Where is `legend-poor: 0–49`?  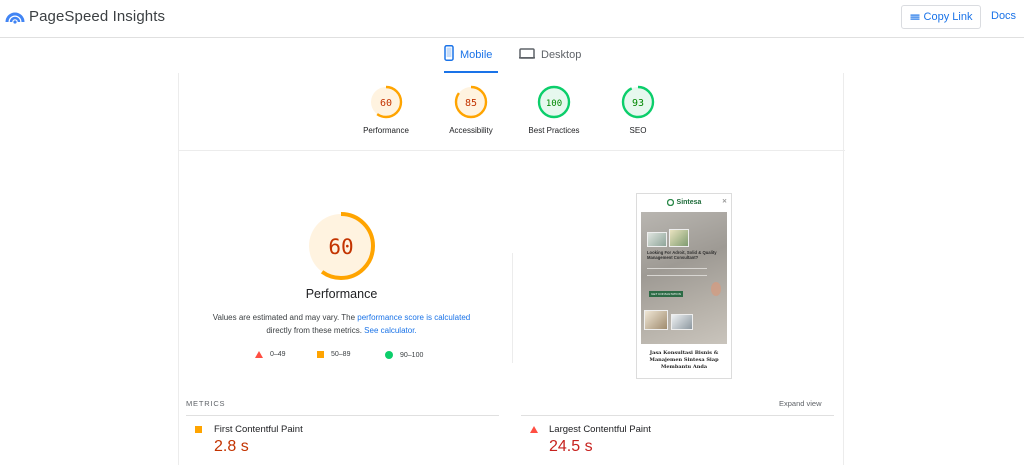 legend-poor: 0–49 is located at coordinates (270, 354).